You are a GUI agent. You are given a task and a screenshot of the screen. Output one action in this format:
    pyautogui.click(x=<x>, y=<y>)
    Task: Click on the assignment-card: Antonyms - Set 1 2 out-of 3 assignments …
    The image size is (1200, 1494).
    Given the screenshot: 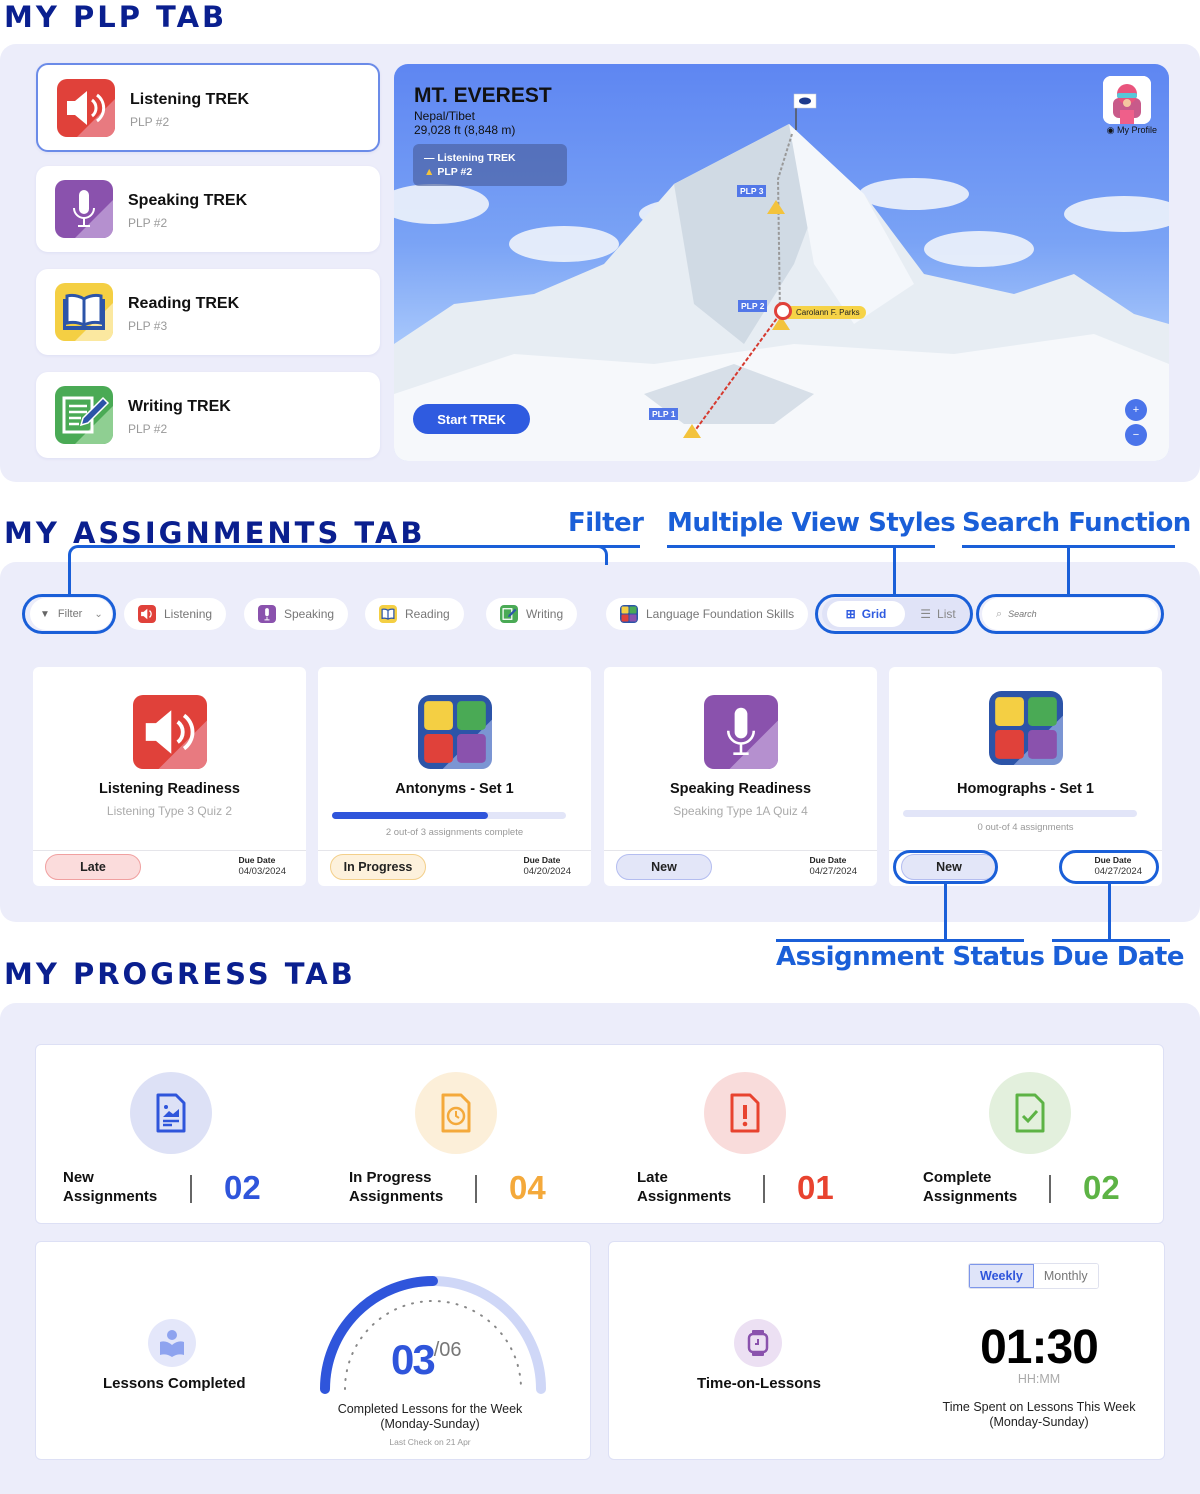 What is the action you would take?
    pyautogui.click(x=454, y=776)
    